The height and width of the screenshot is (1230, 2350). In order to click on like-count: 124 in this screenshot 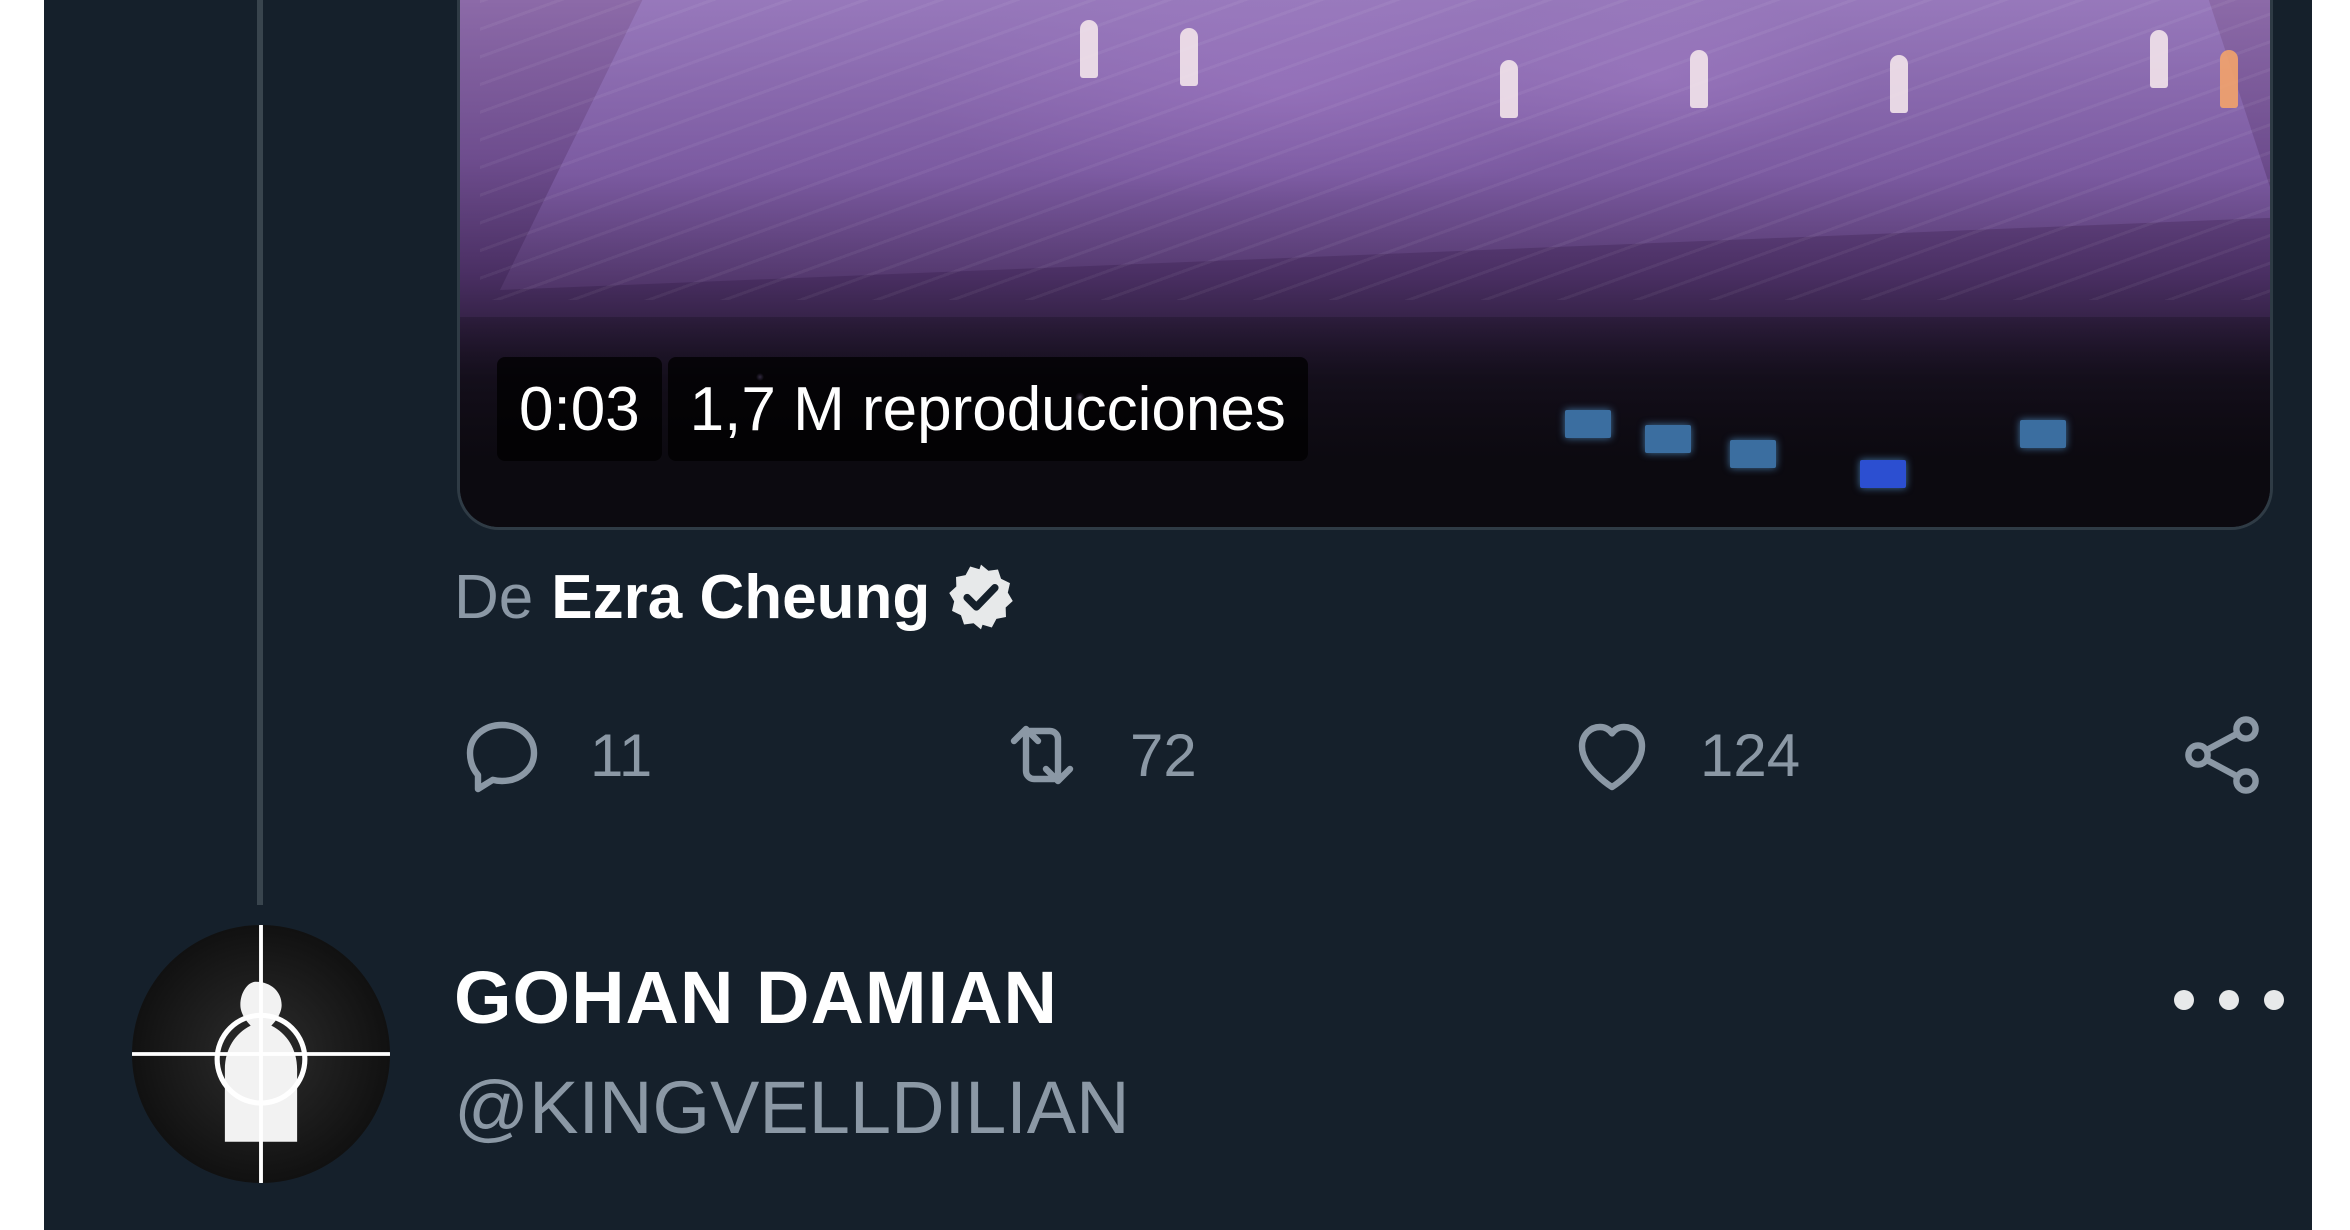, I will do `click(1750, 755)`.